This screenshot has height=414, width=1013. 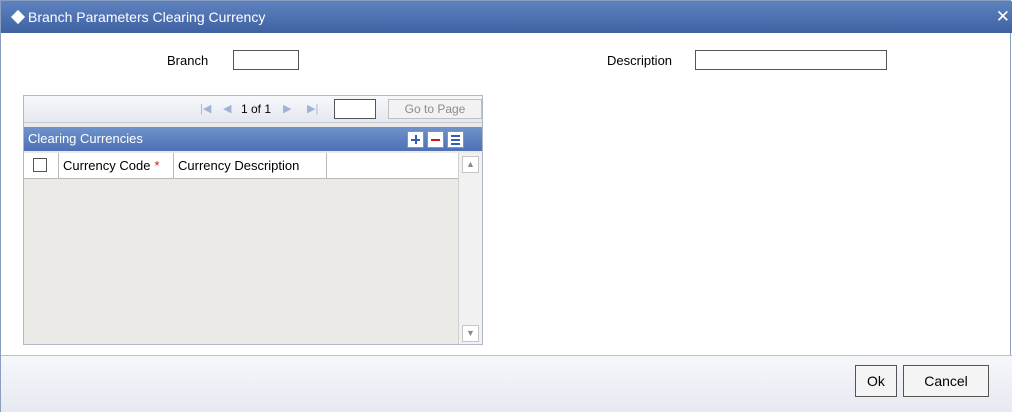 I want to click on branch-label: Branch, so click(x=188, y=60).